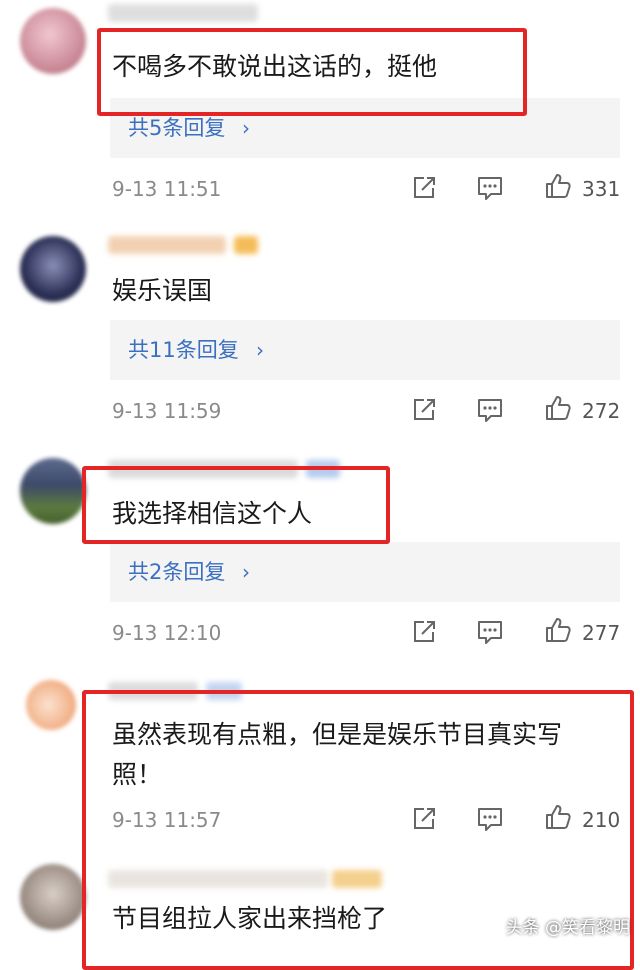 This screenshot has height=970, width=640. What do you see at coordinates (167, 411) in the screenshot?
I see `comment-timestamp: 9-13 11:59` at bounding box center [167, 411].